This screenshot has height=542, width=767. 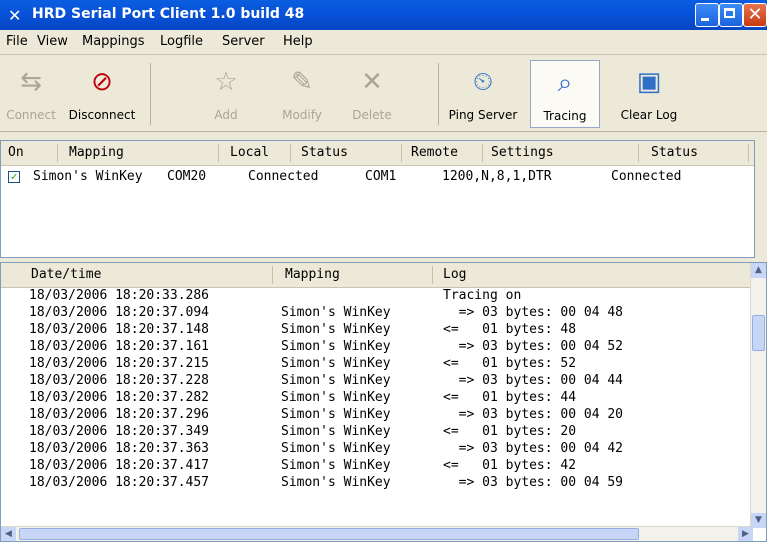 What do you see at coordinates (383, 15) in the screenshot?
I see `title-bar: ✕ HRD Serial Port Client 1.0 build 48 ✕` at bounding box center [383, 15].